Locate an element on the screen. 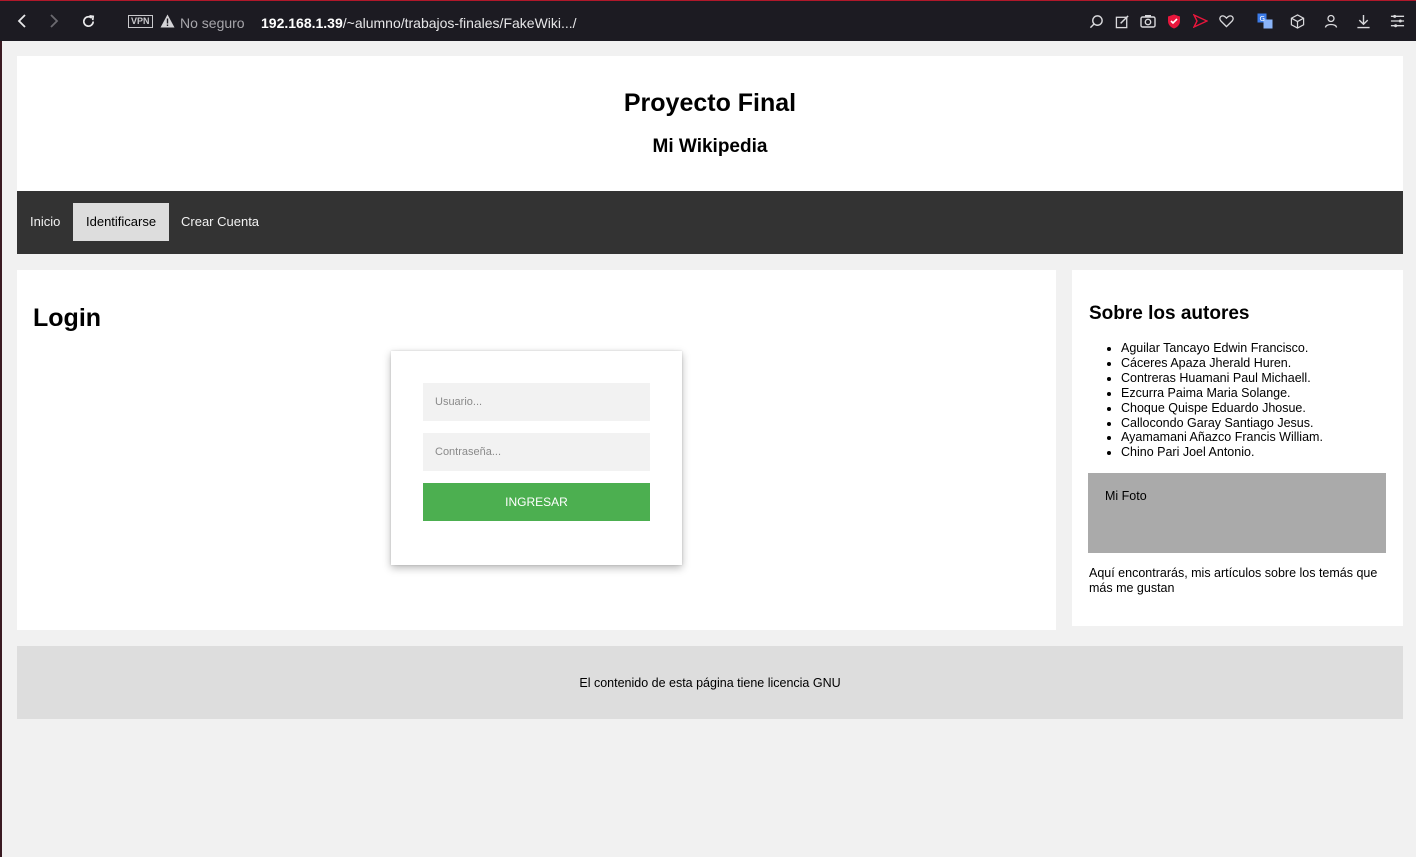  edit-icon is located at coordinates (1122, 21).